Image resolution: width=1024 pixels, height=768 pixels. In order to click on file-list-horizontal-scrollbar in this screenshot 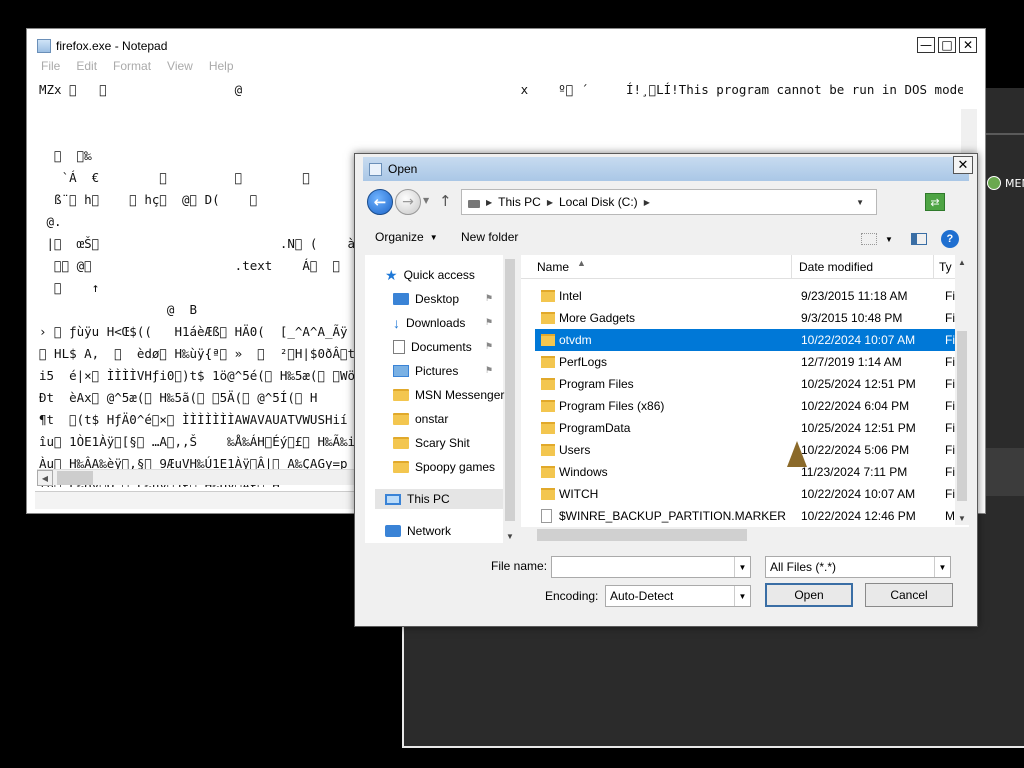, I will do `click(745, 535)`.